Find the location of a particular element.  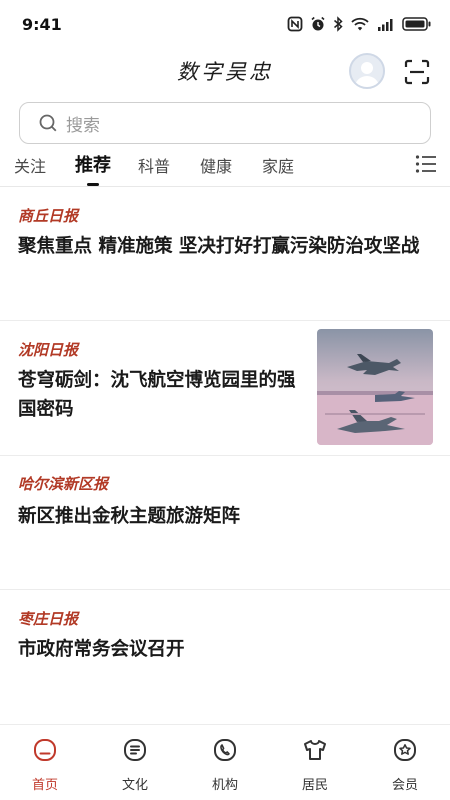

tab-family: 家庭 is located at coordinates (278, 165).